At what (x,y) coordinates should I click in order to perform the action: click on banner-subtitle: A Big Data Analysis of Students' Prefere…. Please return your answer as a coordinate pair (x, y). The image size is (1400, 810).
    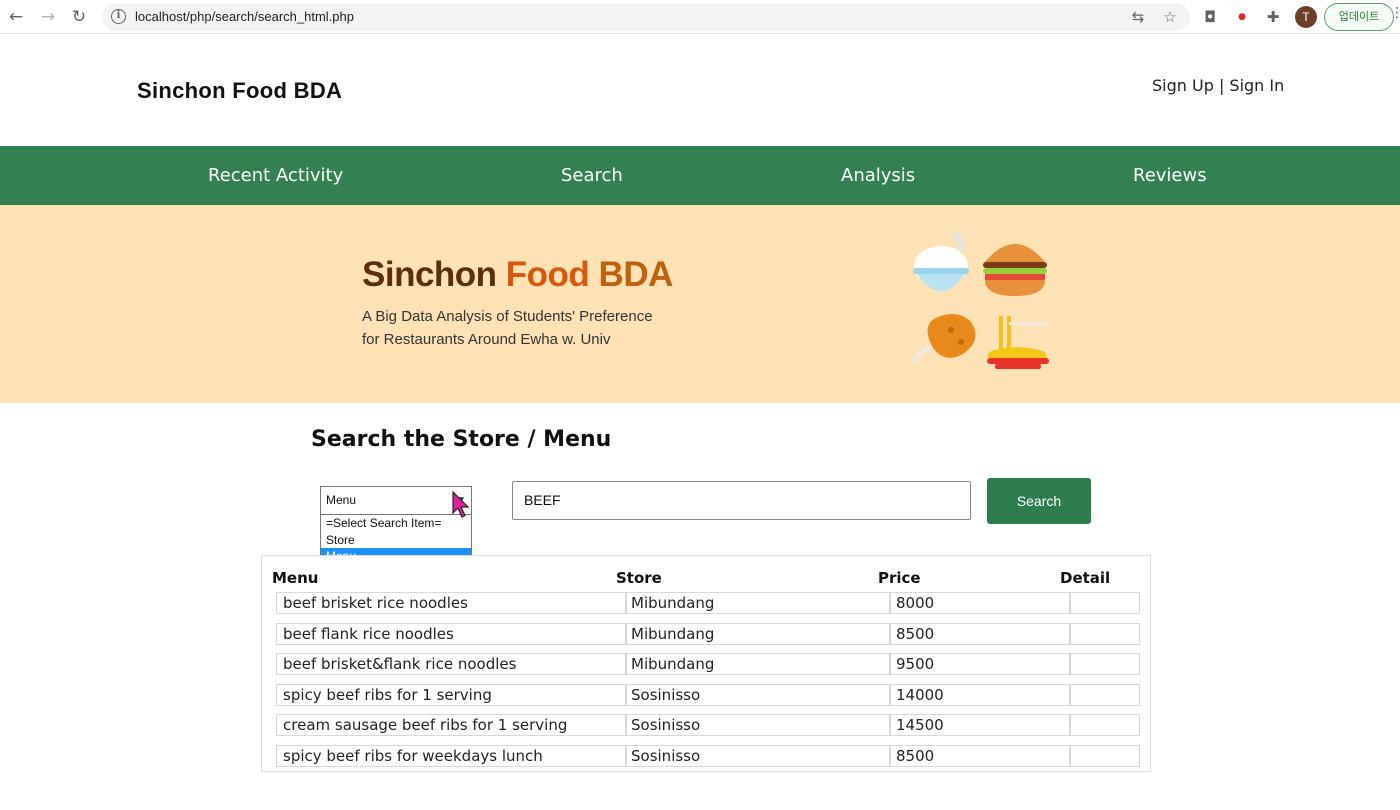
    Looking at the image, I should click on (507, 328).